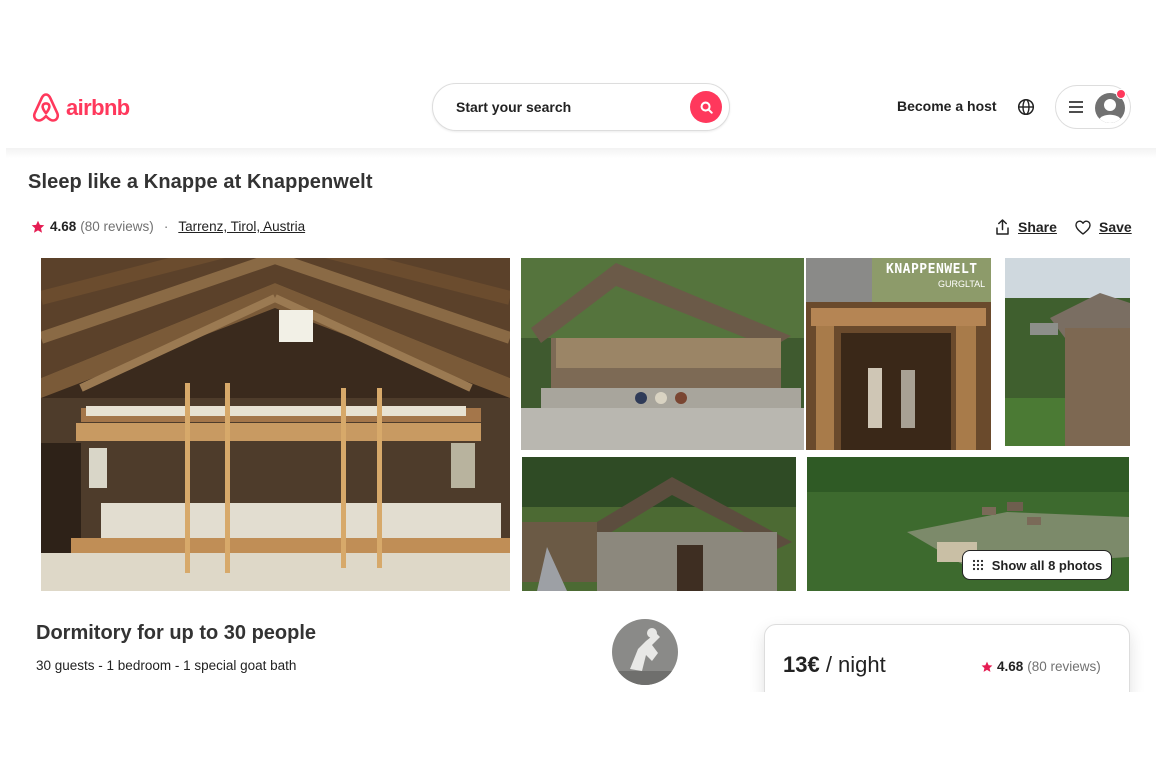 The height and width of the screenshot is (769, 1156). What do you see at coordinates (63, 226) in the screenshot?
I see `rating-value: 4.68` at bounding box center [63, 226].